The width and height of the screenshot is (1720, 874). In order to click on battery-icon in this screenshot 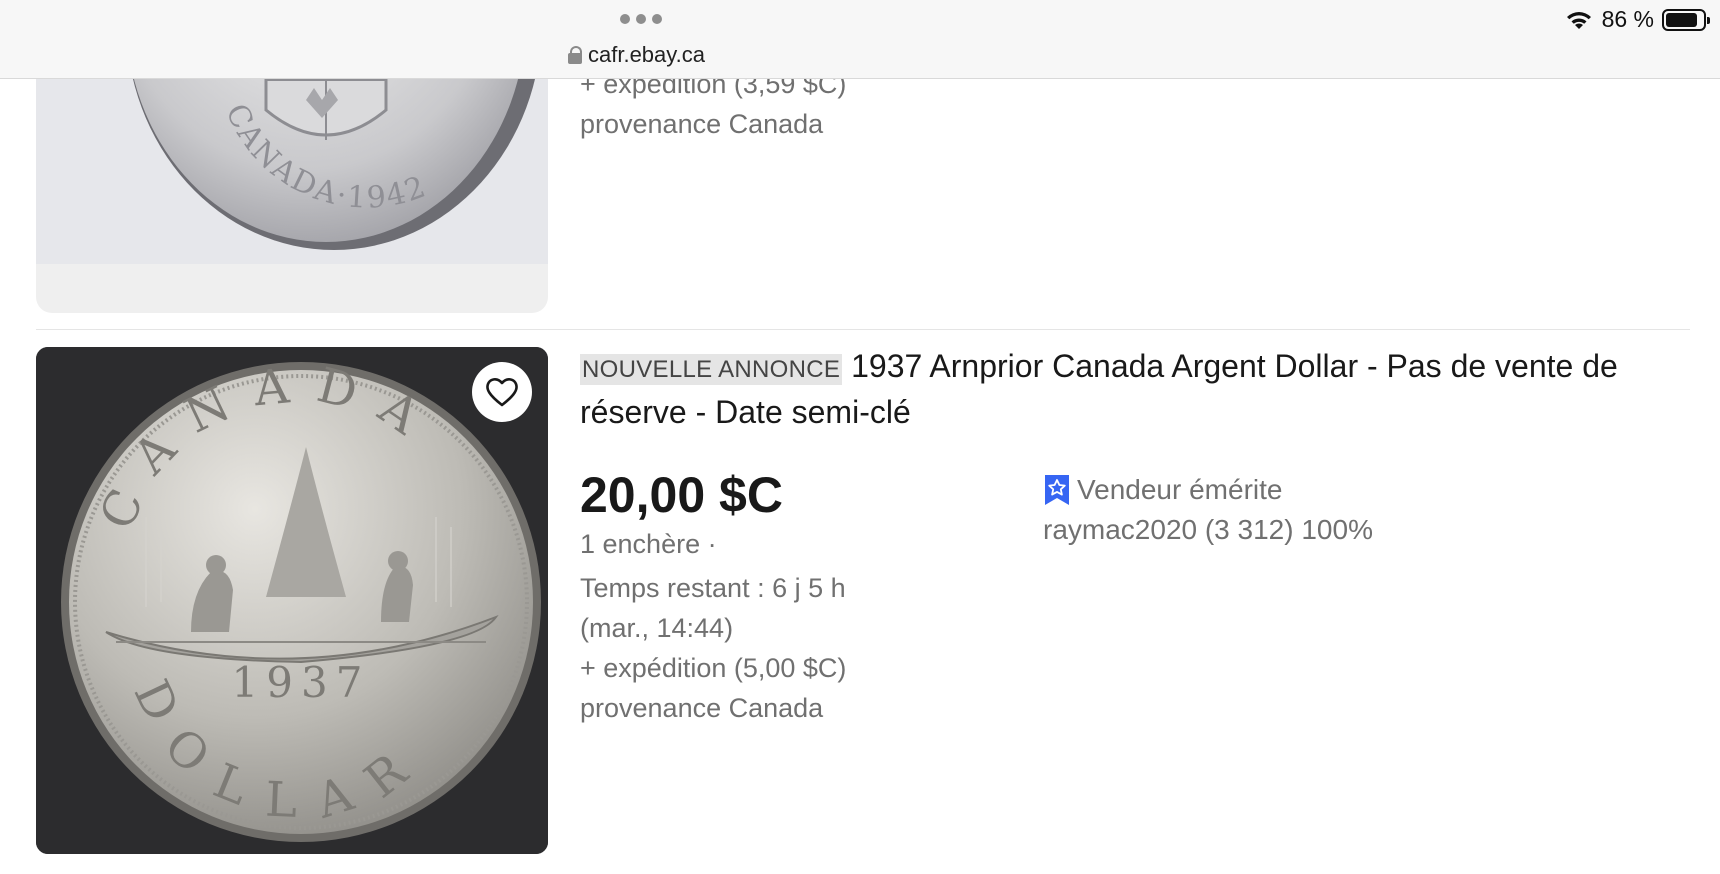, I will do `click(1686, 19)`.